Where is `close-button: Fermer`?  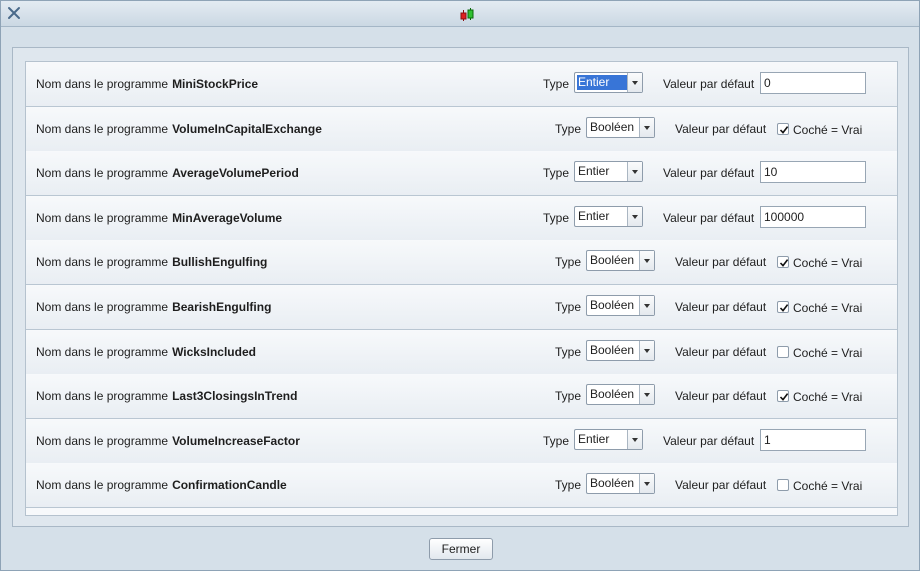 close-button: Fermer is located at coordinates (461, 549).